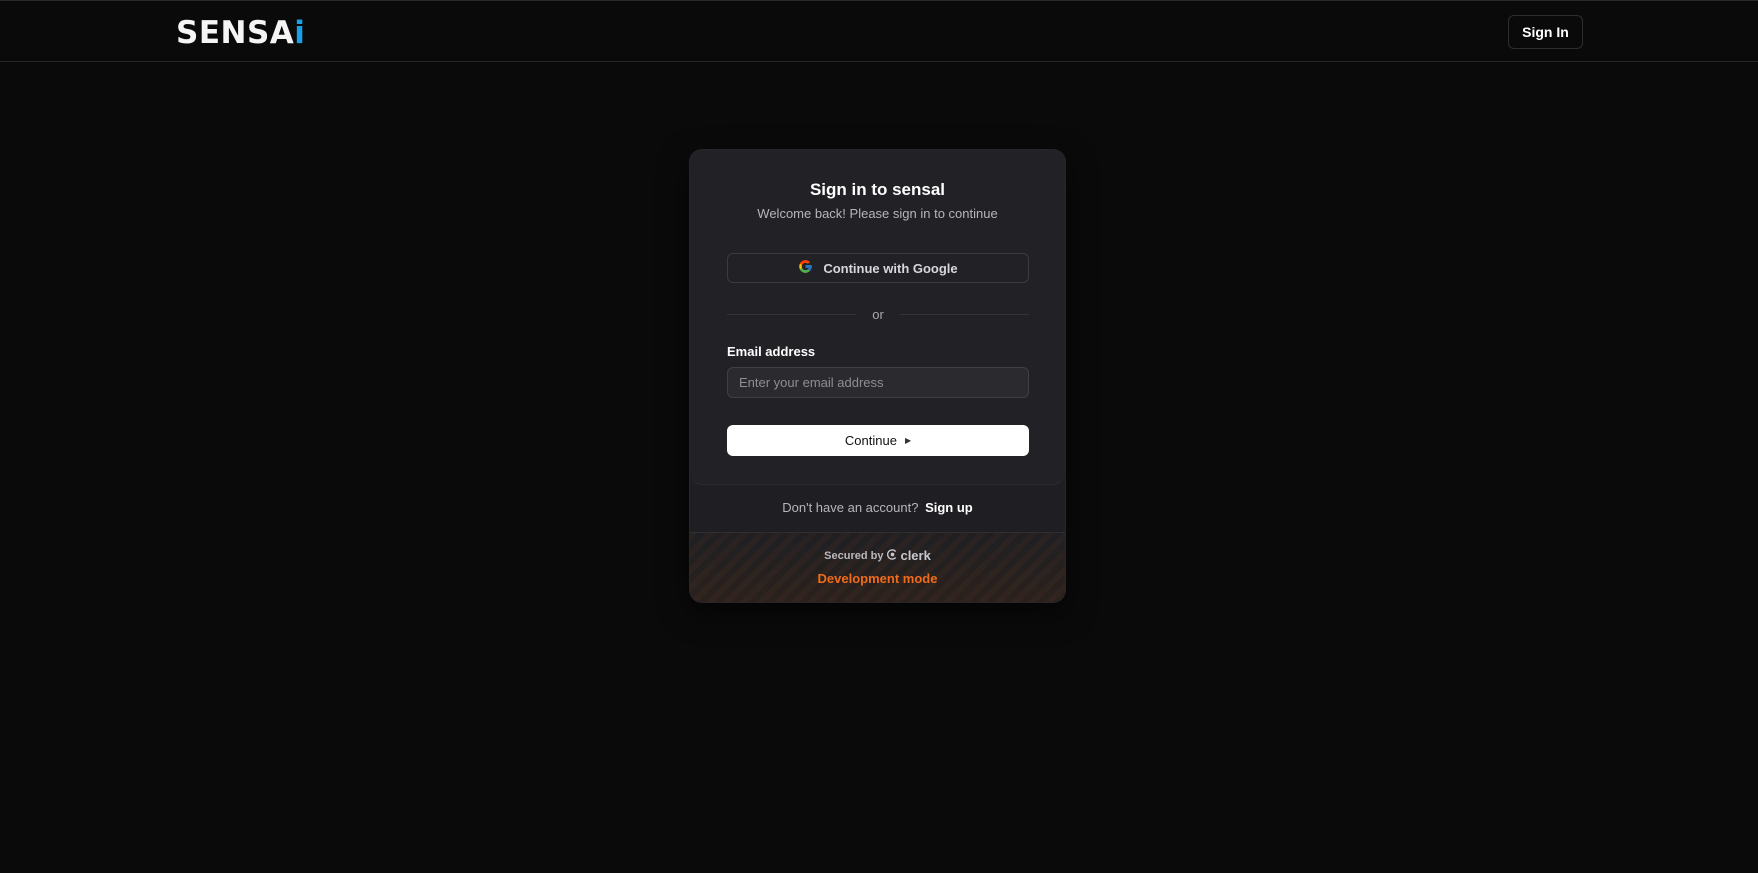 This screenshot has height=873, width=1758. I want to click on google-button-label: Continue with Google, so click(890, 268).